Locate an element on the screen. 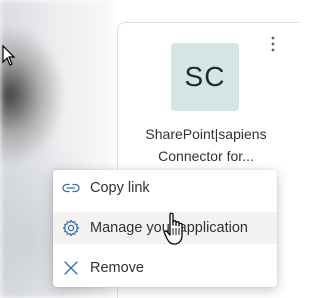  more-options-button is located at coordinates (273, 44).